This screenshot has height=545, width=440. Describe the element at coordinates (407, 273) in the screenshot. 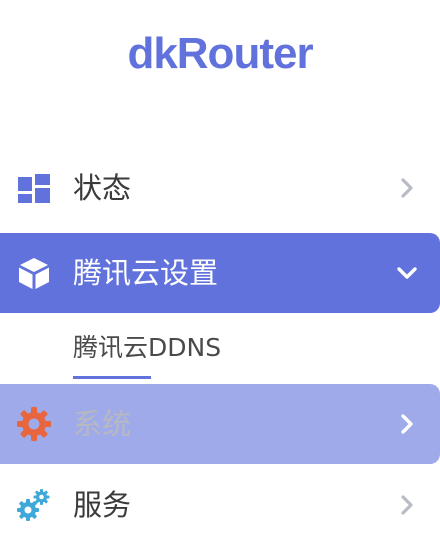

I see `chevron-down-icon` at that location.